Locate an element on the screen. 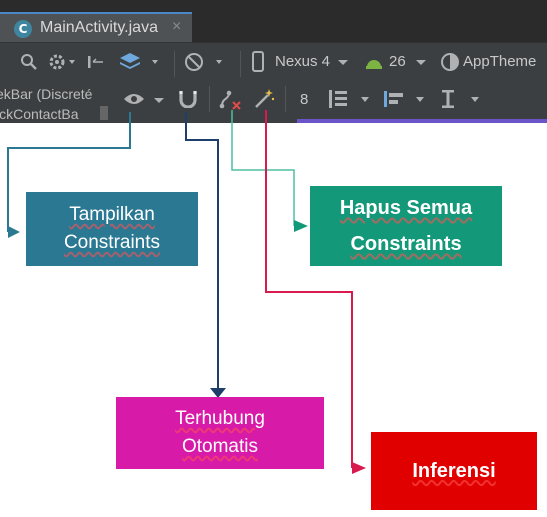 Image resolution: width=547 pixels, height=517 pixels. callout-clear-constraints-line1: Hapus Semua is located at coordinates (406, 208).